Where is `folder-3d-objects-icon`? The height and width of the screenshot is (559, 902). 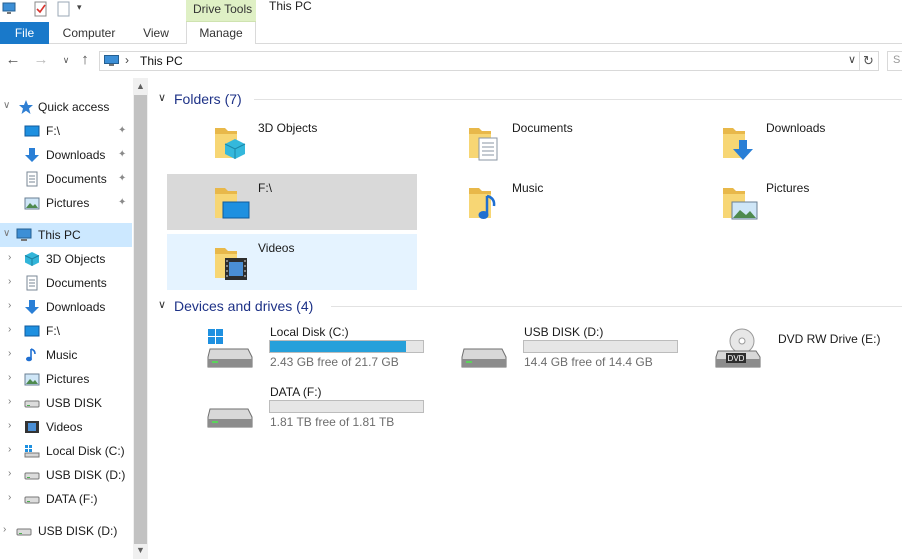 folder-3d-objects-icon is located at coordinates (230, 143).